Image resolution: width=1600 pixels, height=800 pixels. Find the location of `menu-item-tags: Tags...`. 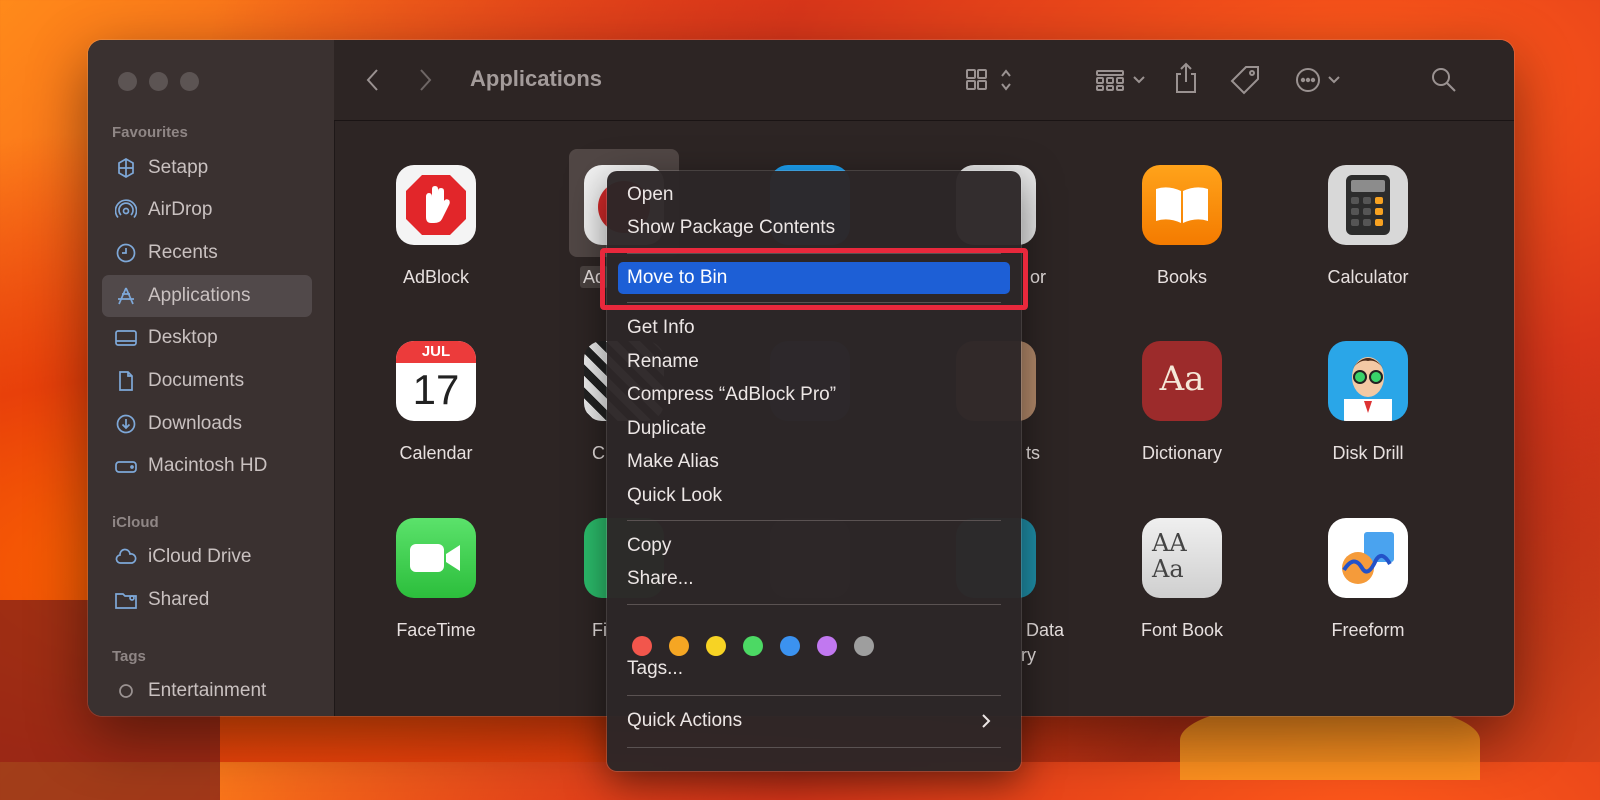

menu-item-tags: Tags... is located at coordinates (814, 669).